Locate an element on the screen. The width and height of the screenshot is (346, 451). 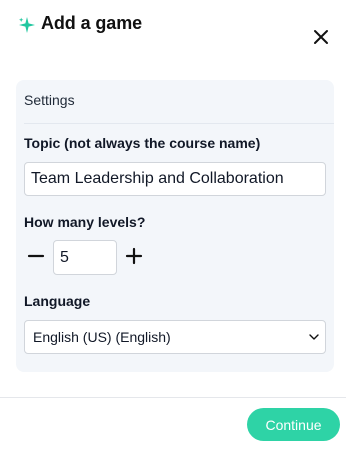
dialog-title: Add a game is located at coordinates (92, 23).